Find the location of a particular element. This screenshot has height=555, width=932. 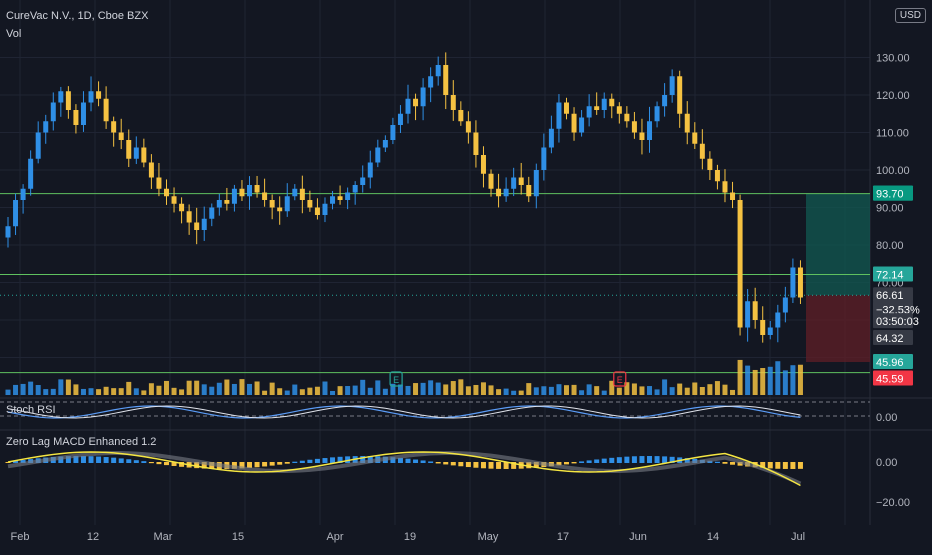

price-label-text: 45.96 is located at coordinates (890, 363).